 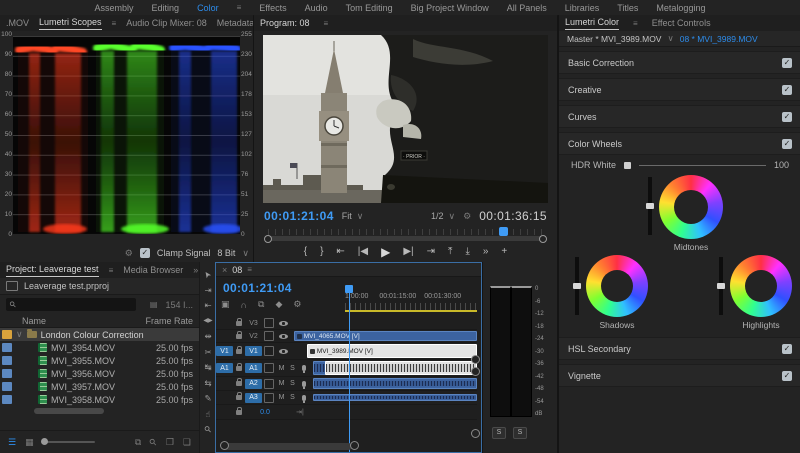 I want to click on section-color-wheels: Color Wheels ✓, so click(x=679, y=143).